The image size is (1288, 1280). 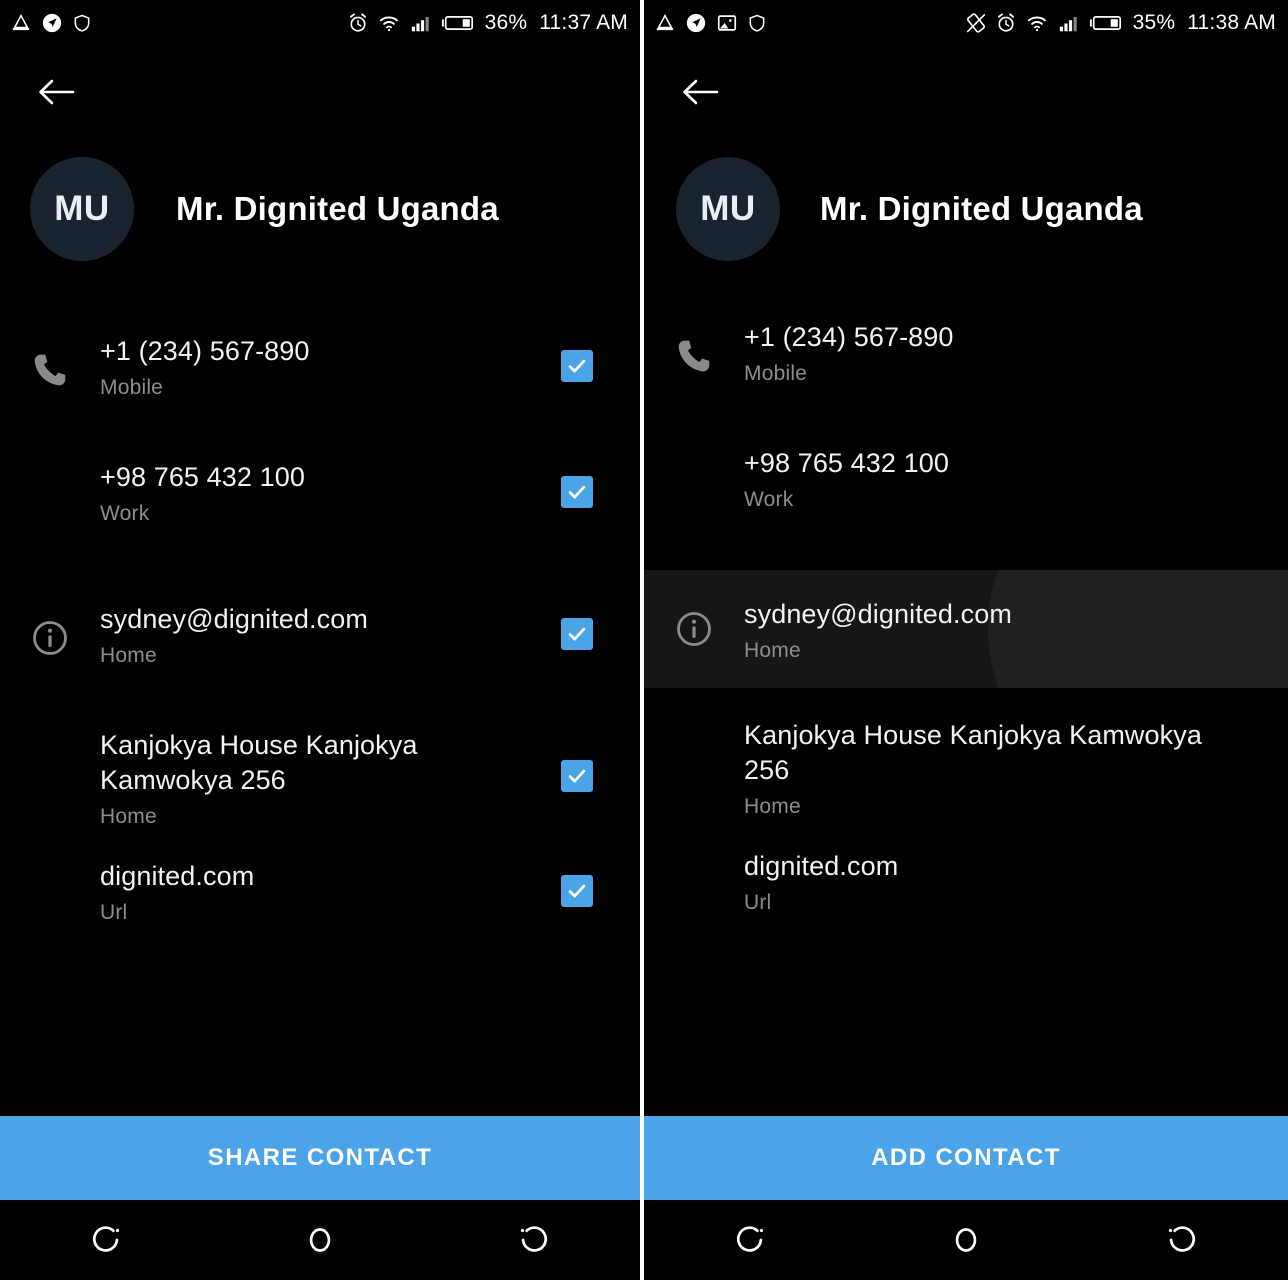 I want to click on detail-label: Url, so click(x=758, y=903).